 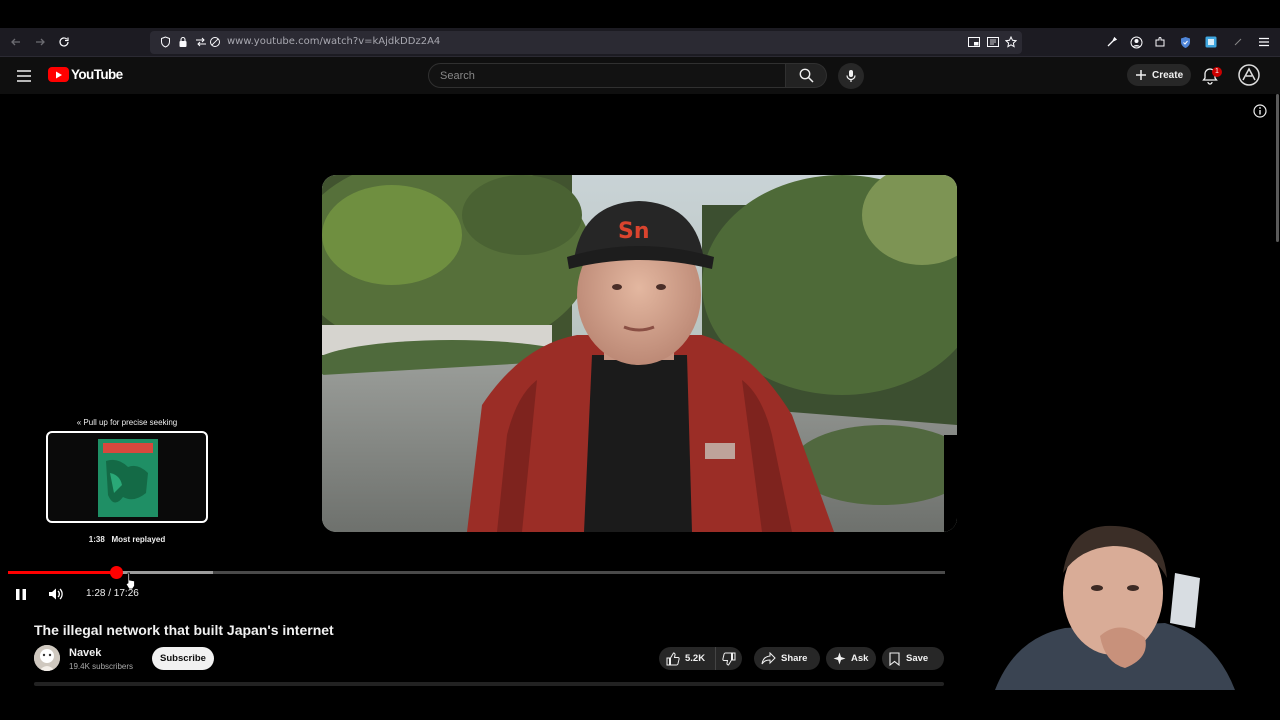 What do you see at coordinates (489, 684) in the screenshot?
I see `description-box-edge` at bounding box center [489, 684].